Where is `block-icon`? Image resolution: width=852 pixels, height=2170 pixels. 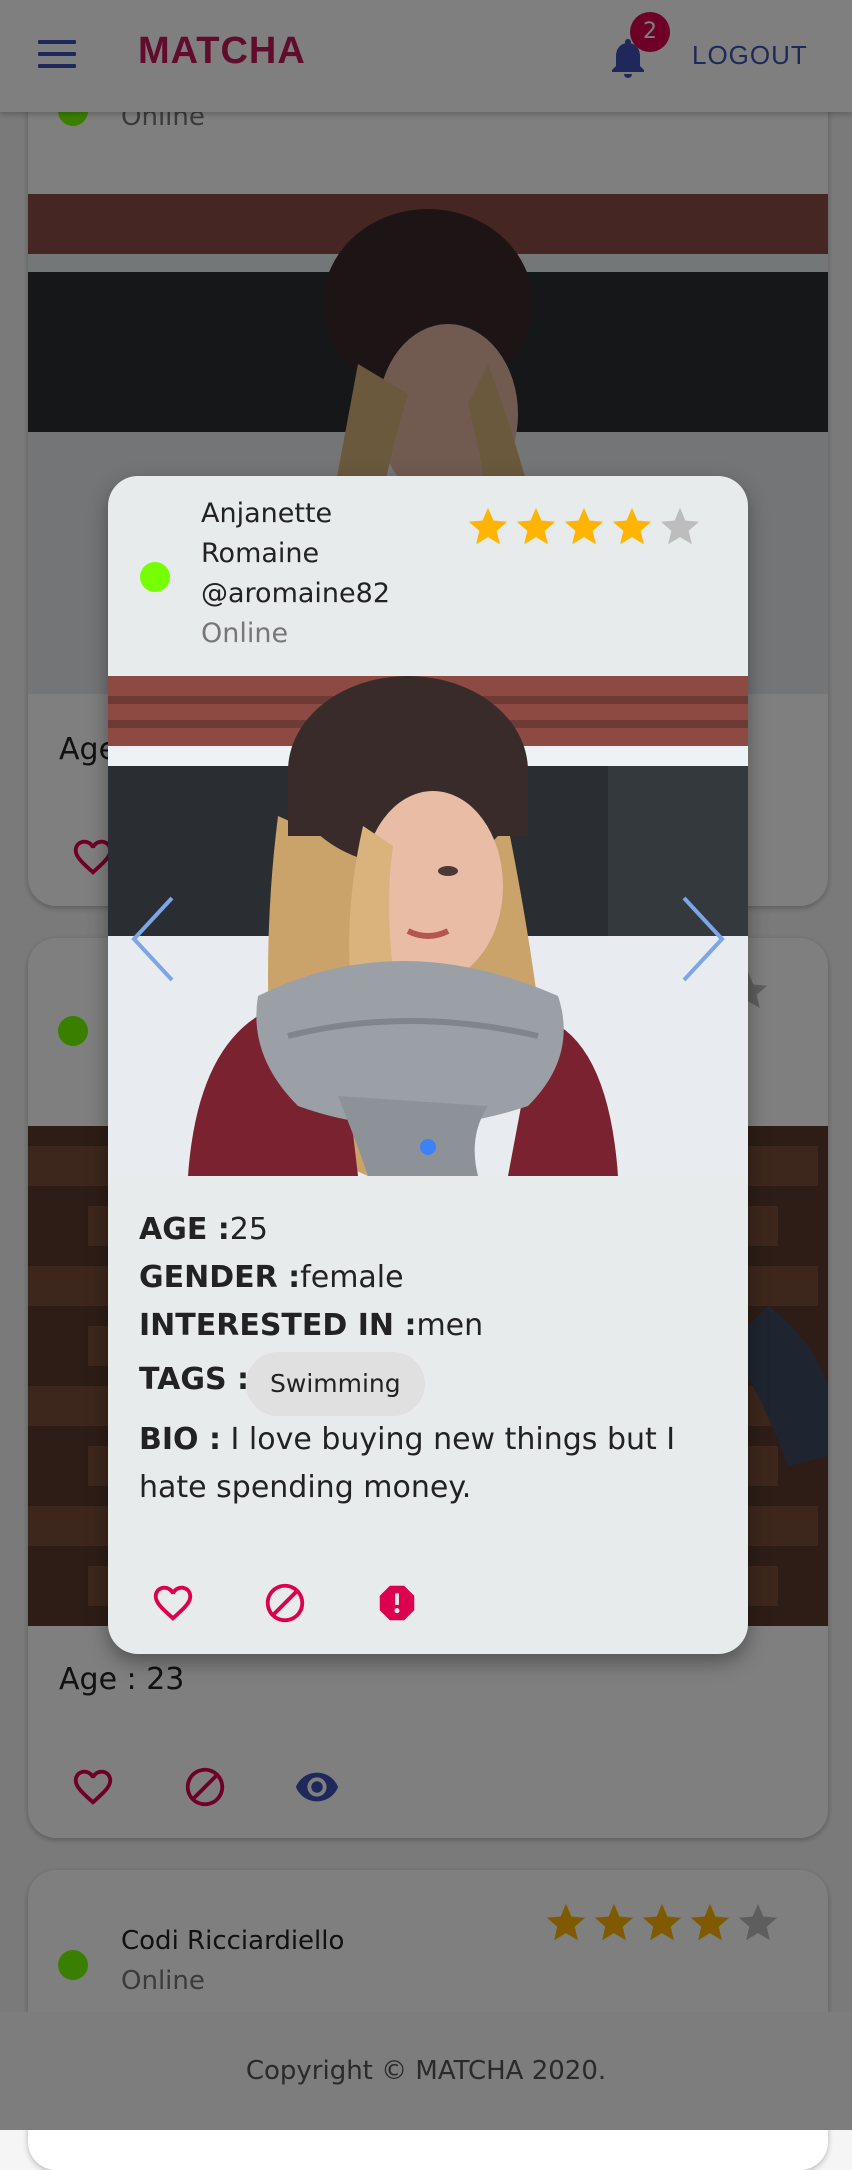
block-icon is located at coordinates (285, 1603).